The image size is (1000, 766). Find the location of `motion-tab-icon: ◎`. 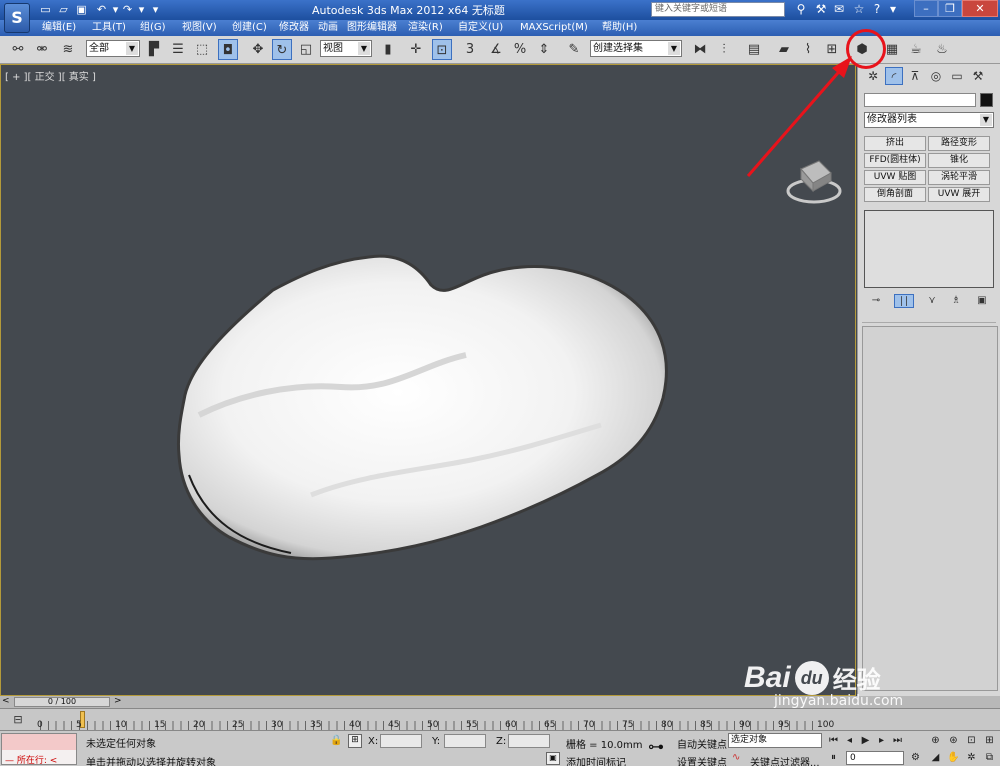

motion-tab-icon: ◎ is located at coordinates (936, 76).